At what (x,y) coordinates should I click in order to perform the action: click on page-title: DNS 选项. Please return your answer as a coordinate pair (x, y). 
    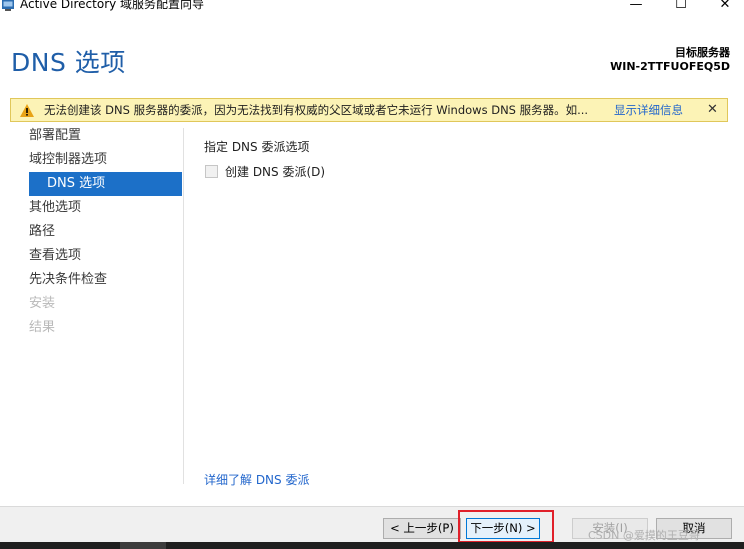
    Looking at the image, I should click on (68, 62).